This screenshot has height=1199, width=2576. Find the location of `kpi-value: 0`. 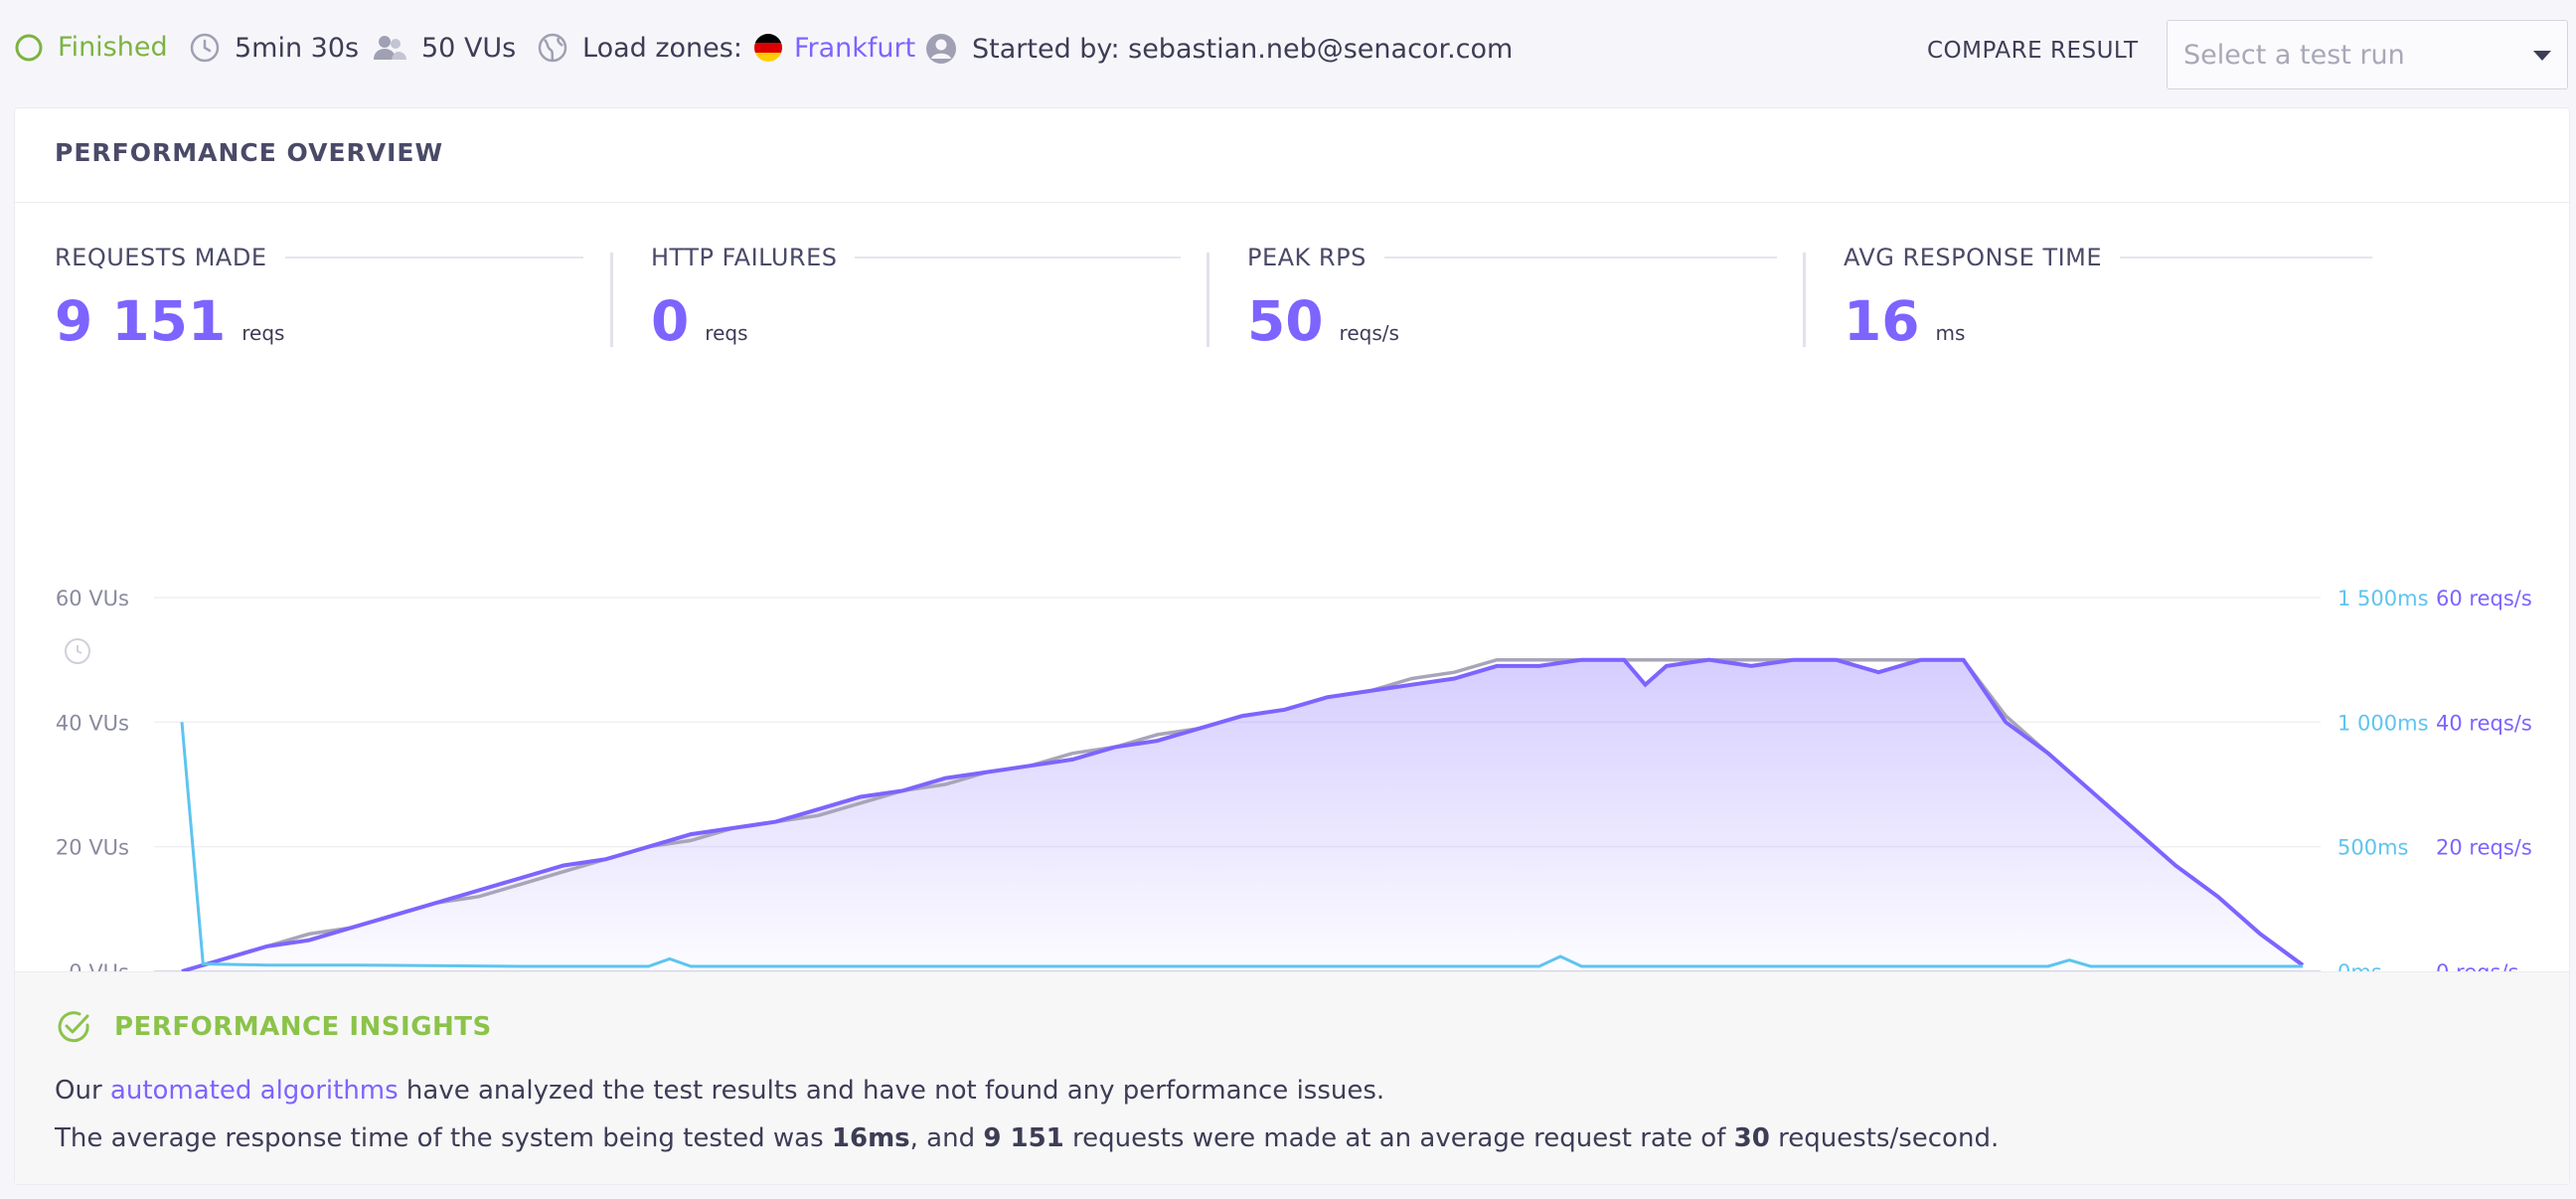

kpi-value: 0 is located at coordinates (670, 321).